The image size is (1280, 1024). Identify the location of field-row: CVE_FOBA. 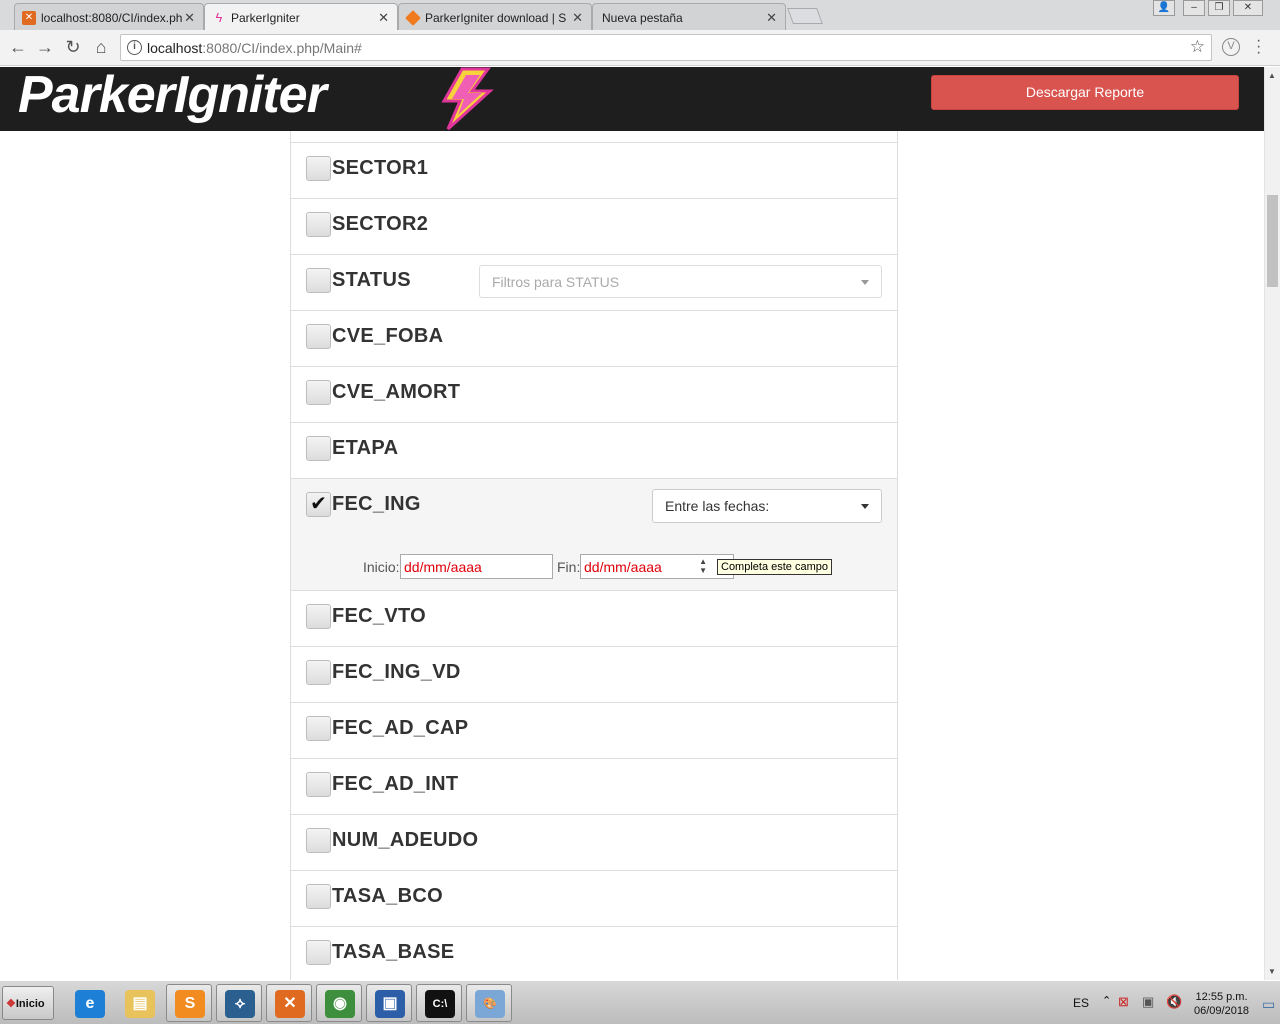
(594, 339).